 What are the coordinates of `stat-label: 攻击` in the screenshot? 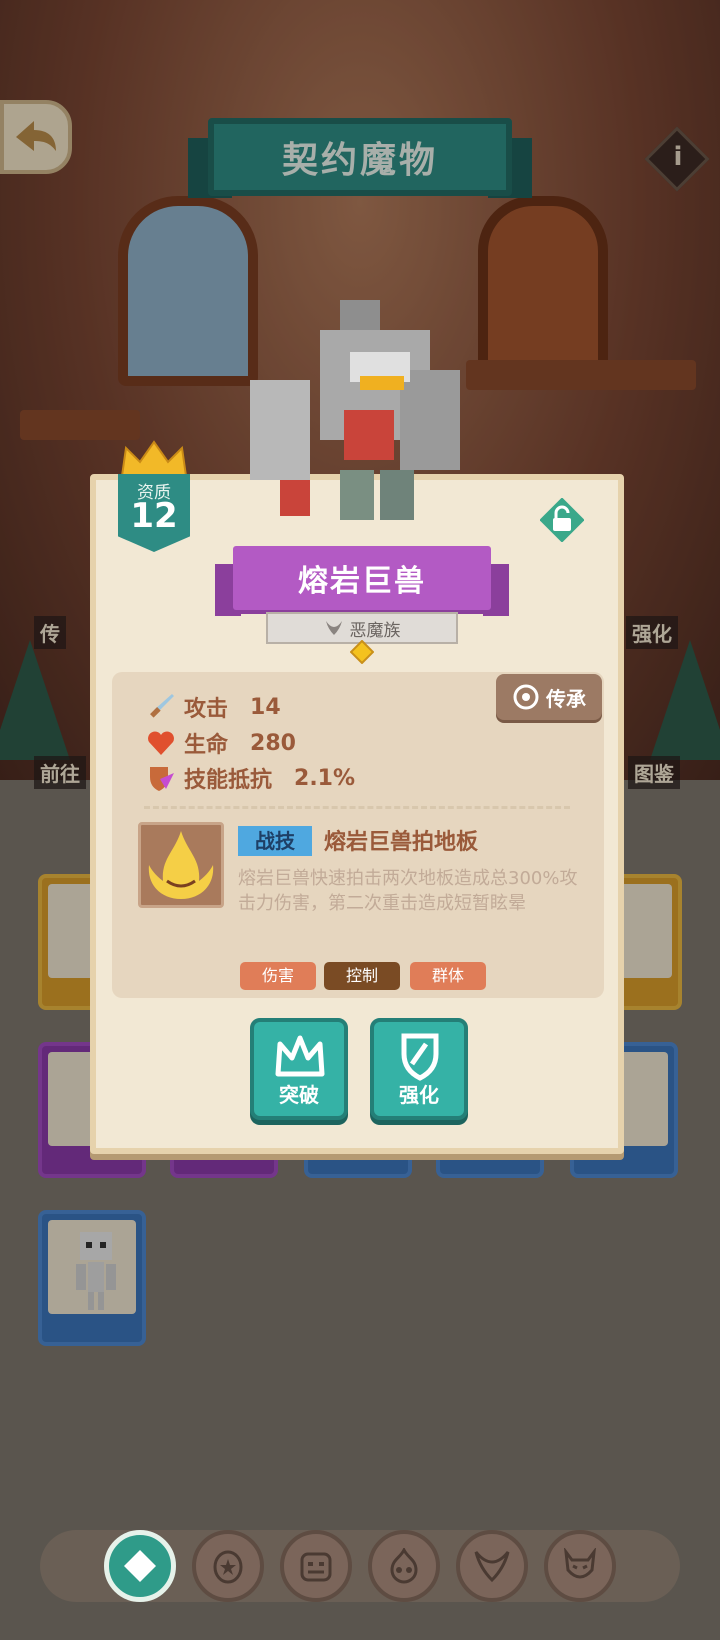 It's located at (206, 709).